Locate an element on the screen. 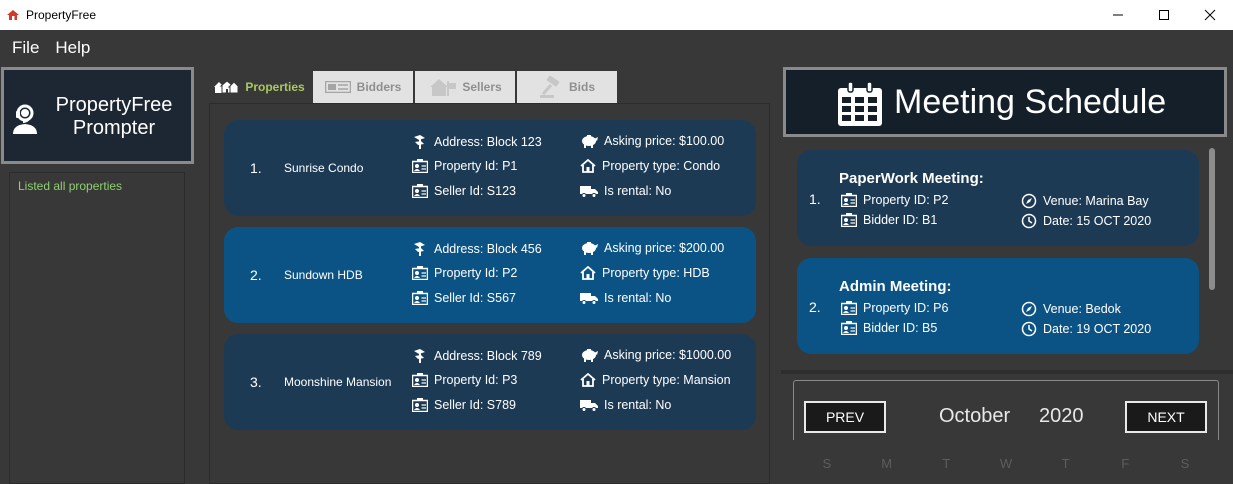  asking-price-field: Asking price: $1000.00 is located at coordinates (655, 355).